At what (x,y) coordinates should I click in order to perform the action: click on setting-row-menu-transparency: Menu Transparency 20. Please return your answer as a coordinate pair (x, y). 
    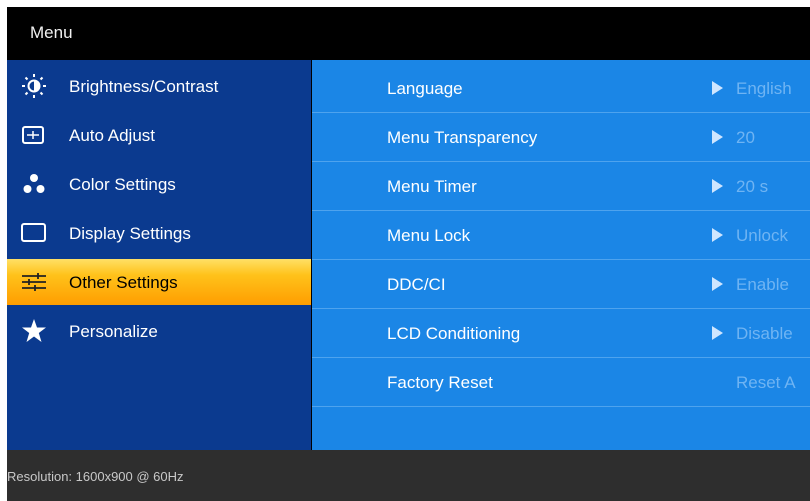
    Looking at the image, I should click on (561, 137).